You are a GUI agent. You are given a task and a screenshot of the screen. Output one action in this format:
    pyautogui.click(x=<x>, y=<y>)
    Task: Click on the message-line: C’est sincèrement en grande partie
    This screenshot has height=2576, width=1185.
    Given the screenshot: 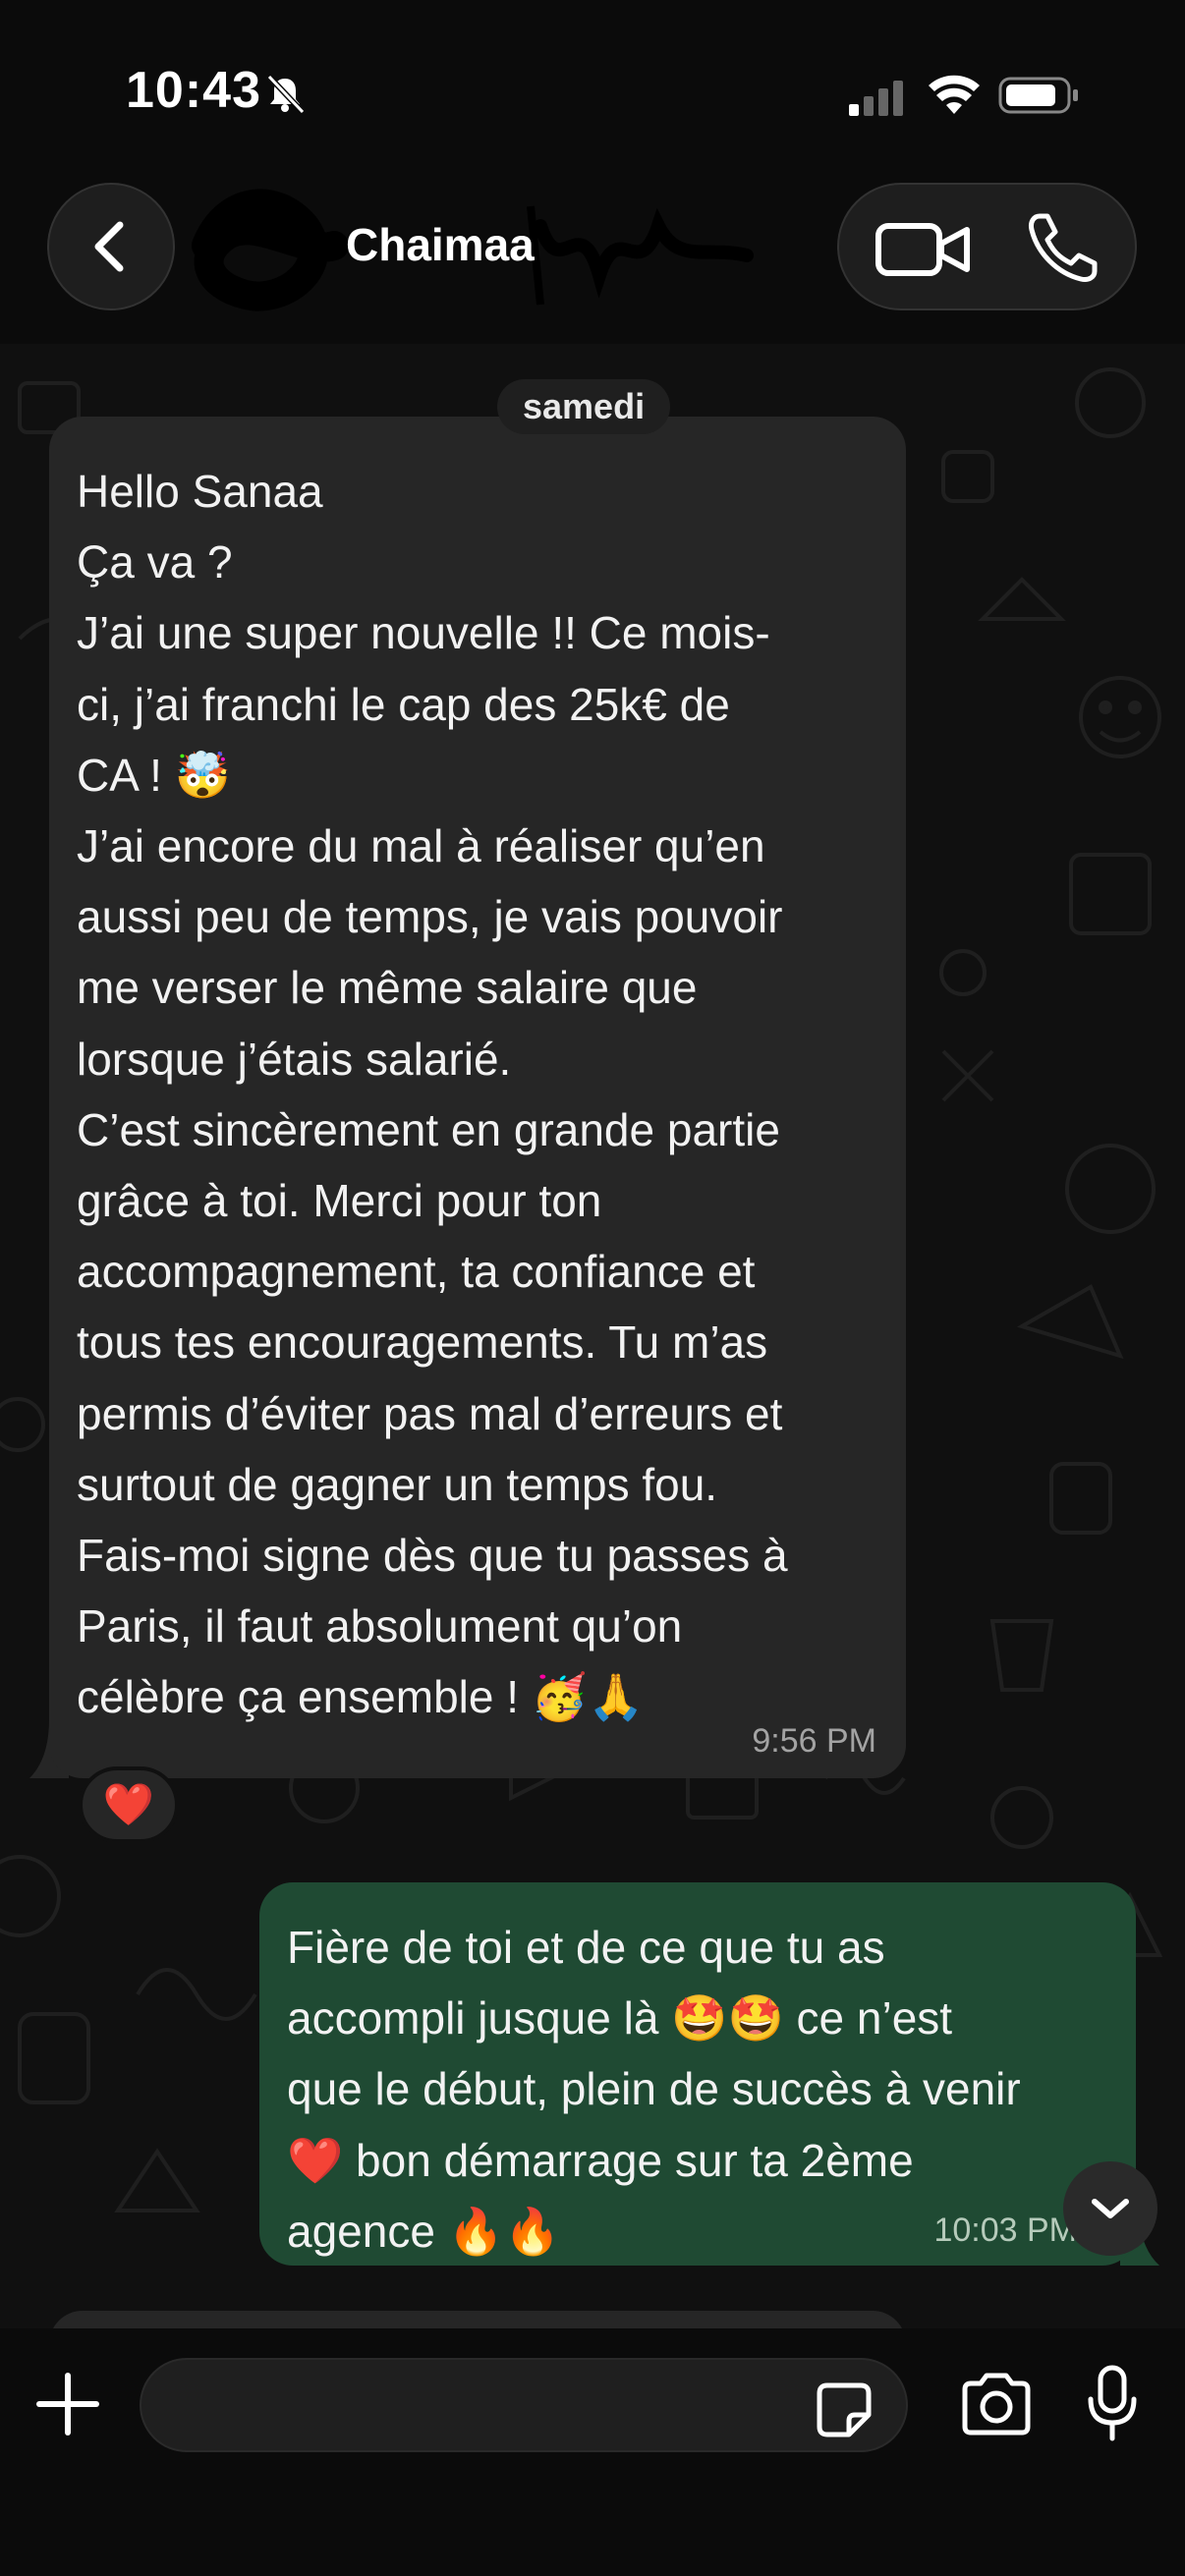 What is the action you would take?
    pyautogui.click(x=429, y=1129)
    